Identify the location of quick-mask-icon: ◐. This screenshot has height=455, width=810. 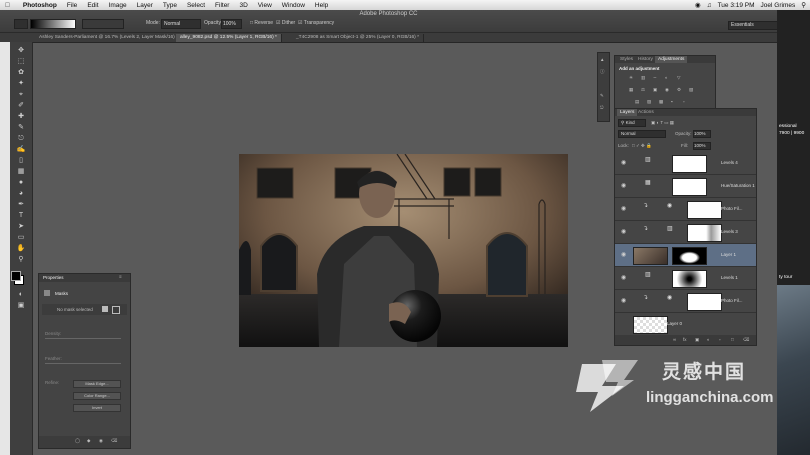
(21, 294).